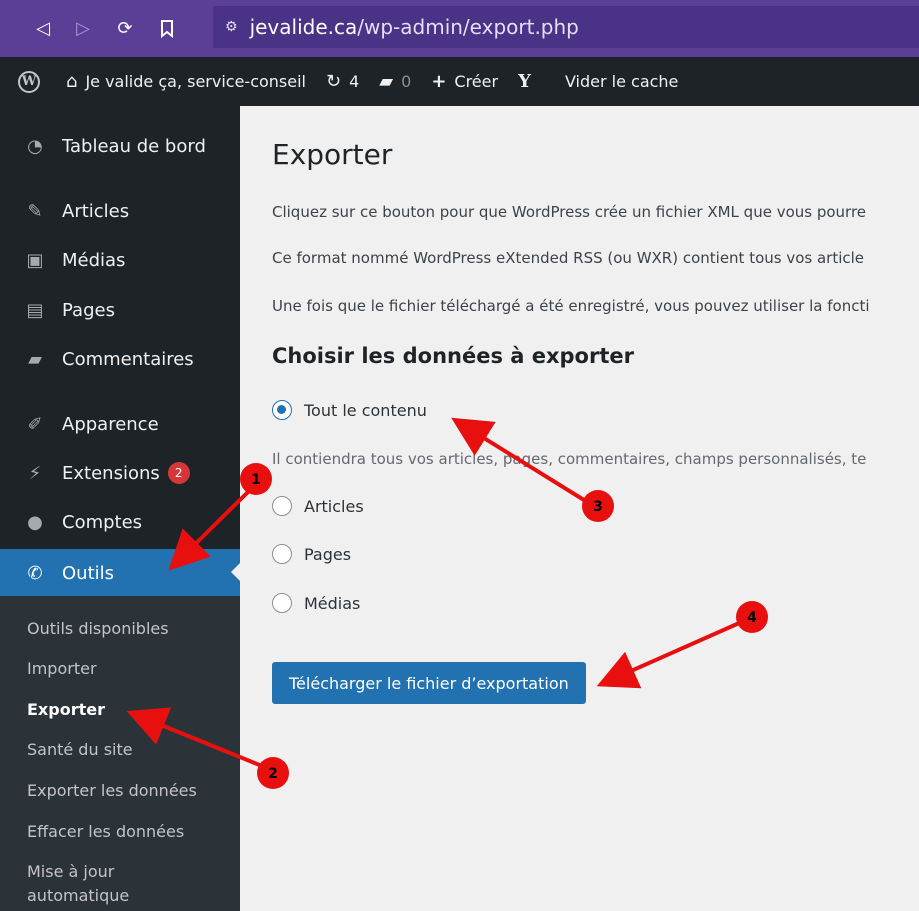  I want to click on yoast-menu: Y, so click(528, 81).